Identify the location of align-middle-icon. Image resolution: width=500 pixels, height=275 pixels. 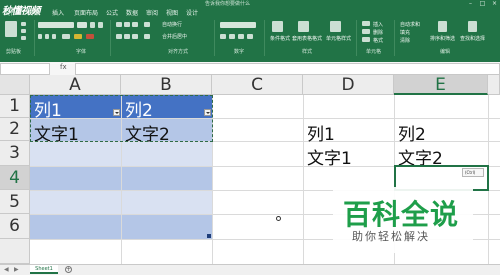
(127, 24).